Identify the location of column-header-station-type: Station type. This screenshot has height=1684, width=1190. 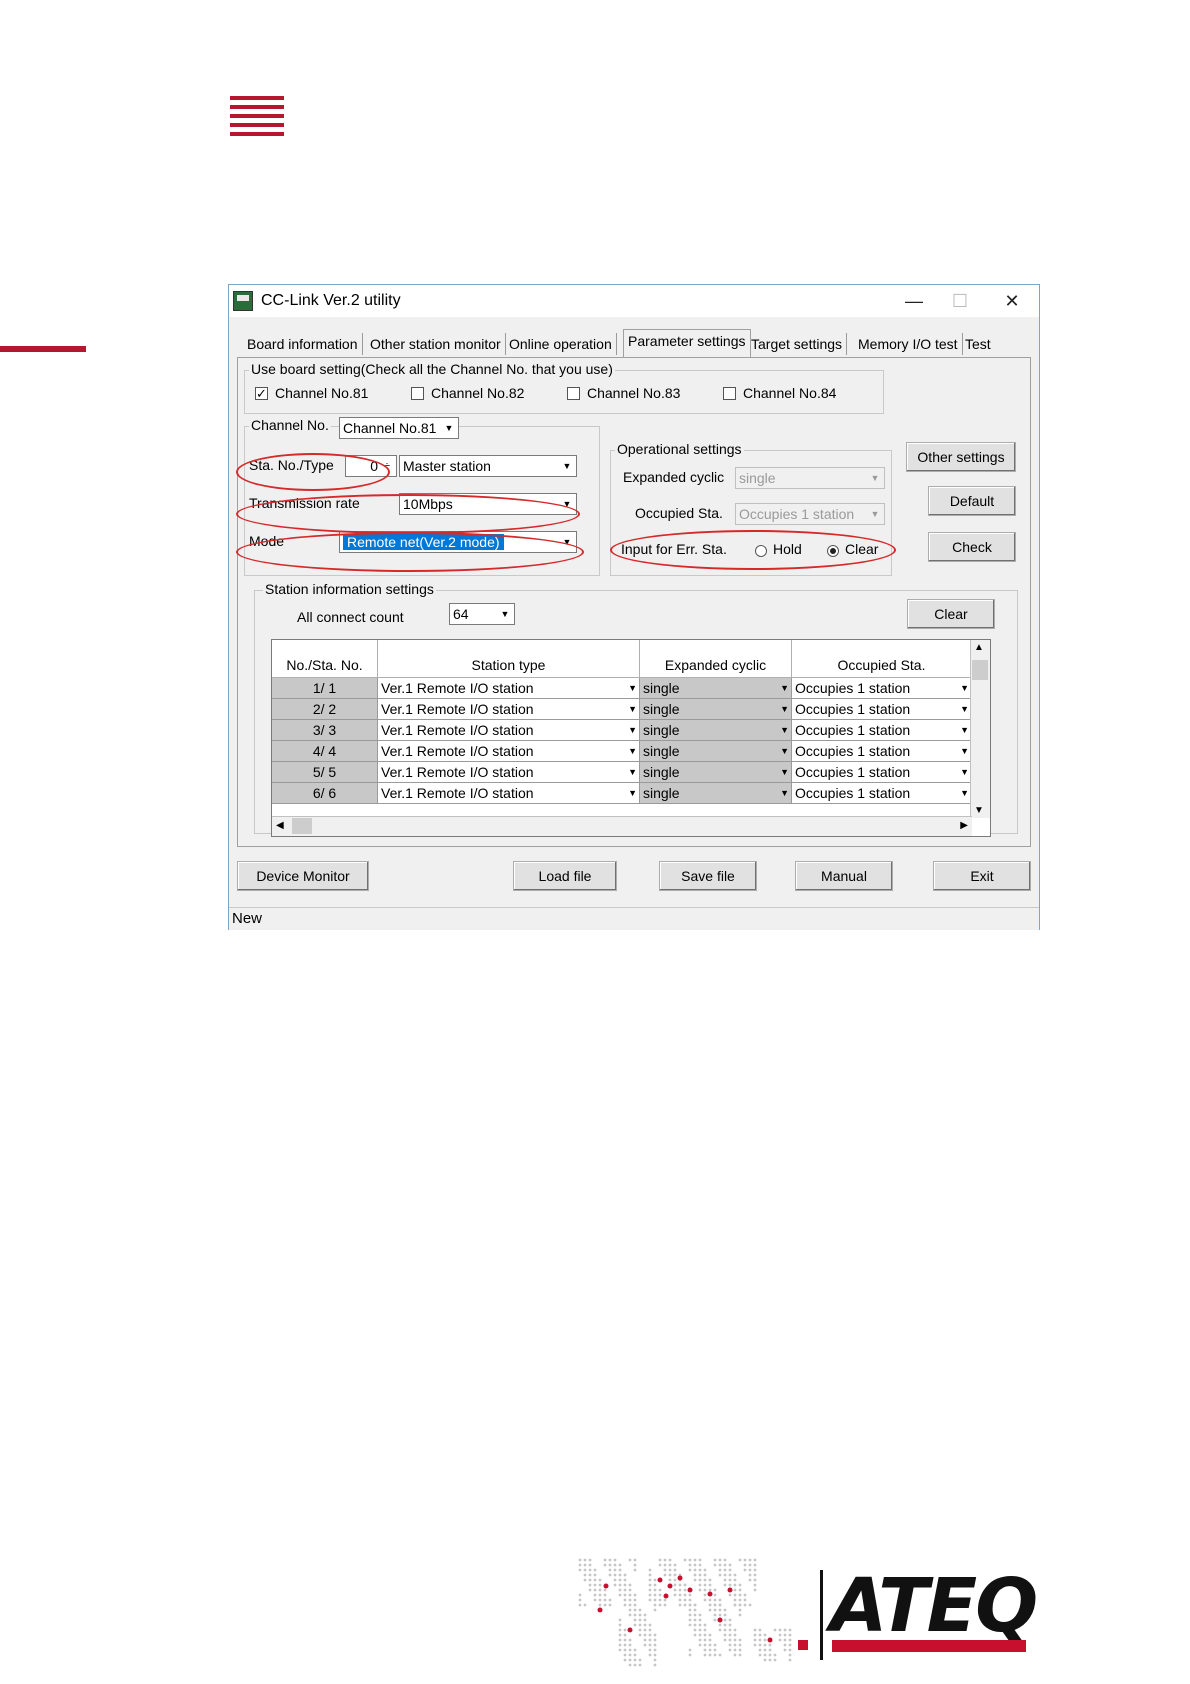
(509, 659).